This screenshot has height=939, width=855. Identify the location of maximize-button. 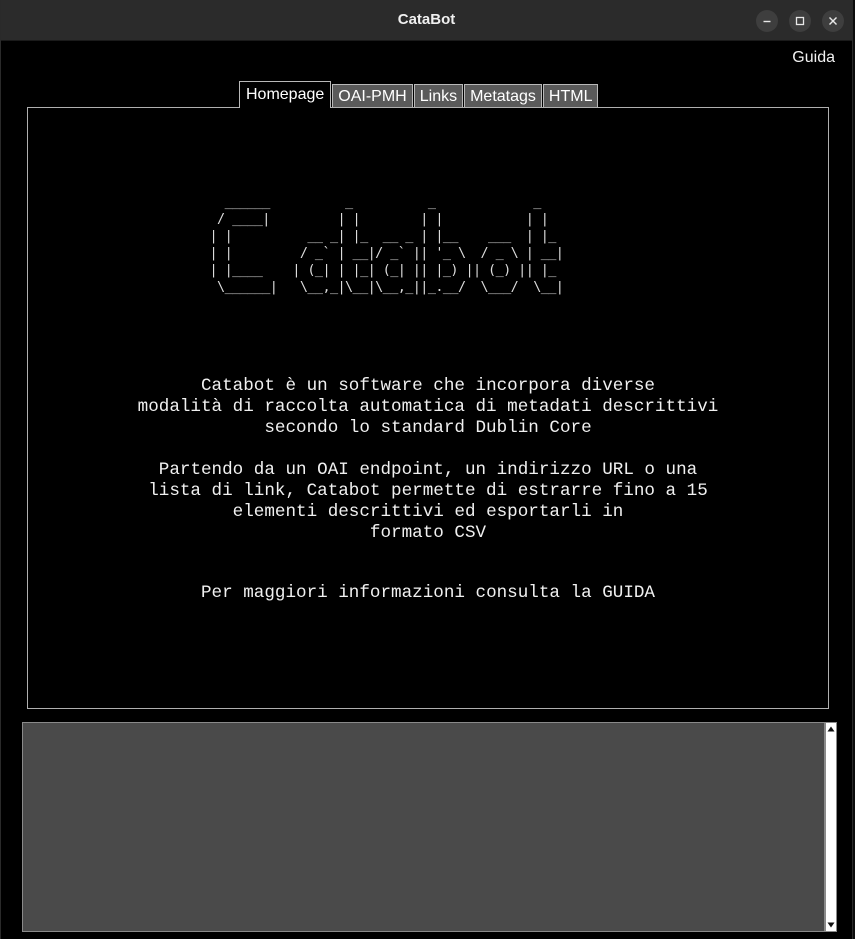
(800, 21).